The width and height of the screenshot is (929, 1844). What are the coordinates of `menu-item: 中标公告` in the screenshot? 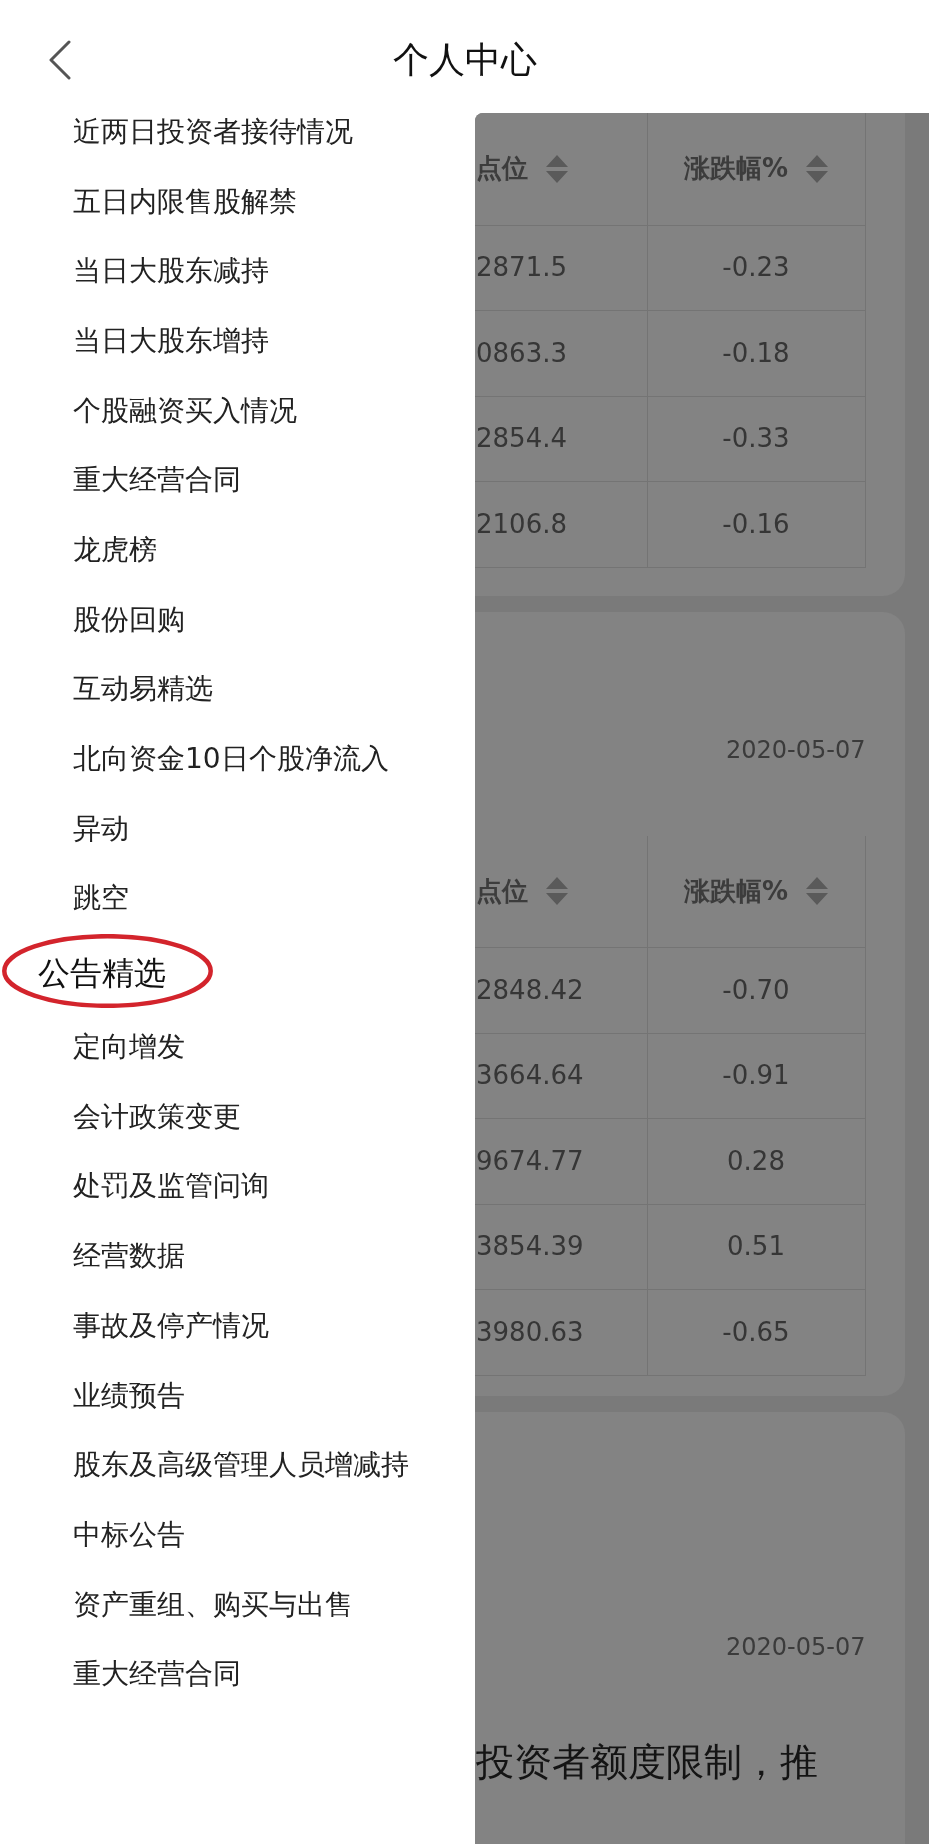 It's located at (237, 1535).